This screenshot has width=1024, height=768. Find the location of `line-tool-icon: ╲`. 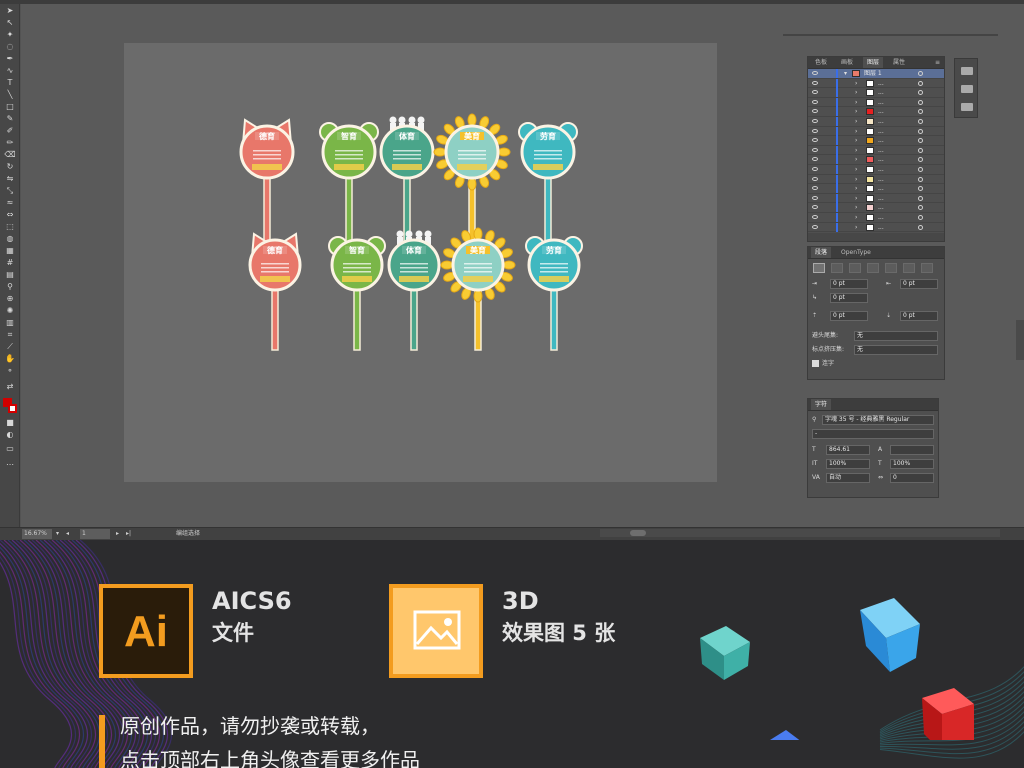

line-tool-icon: ╲ is located at coordinates (10, 94).